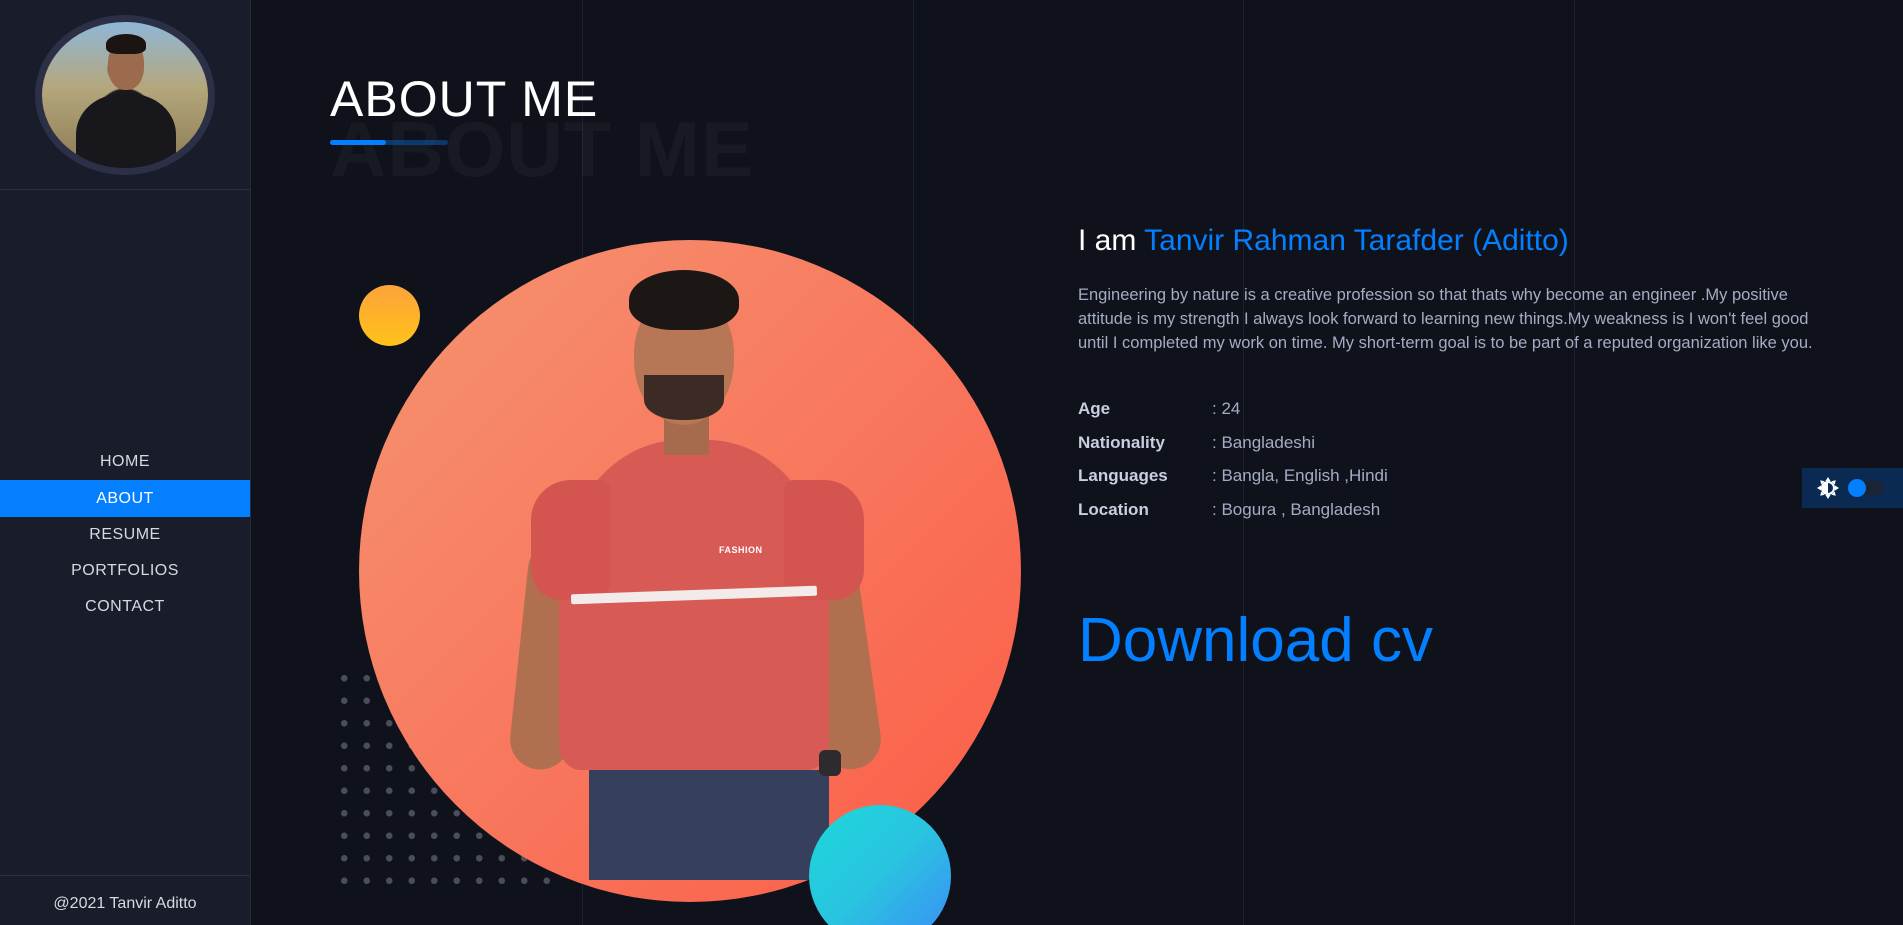  Describe the element at coordinates (830, 763) in the screenshot. I see `watch` at that location.